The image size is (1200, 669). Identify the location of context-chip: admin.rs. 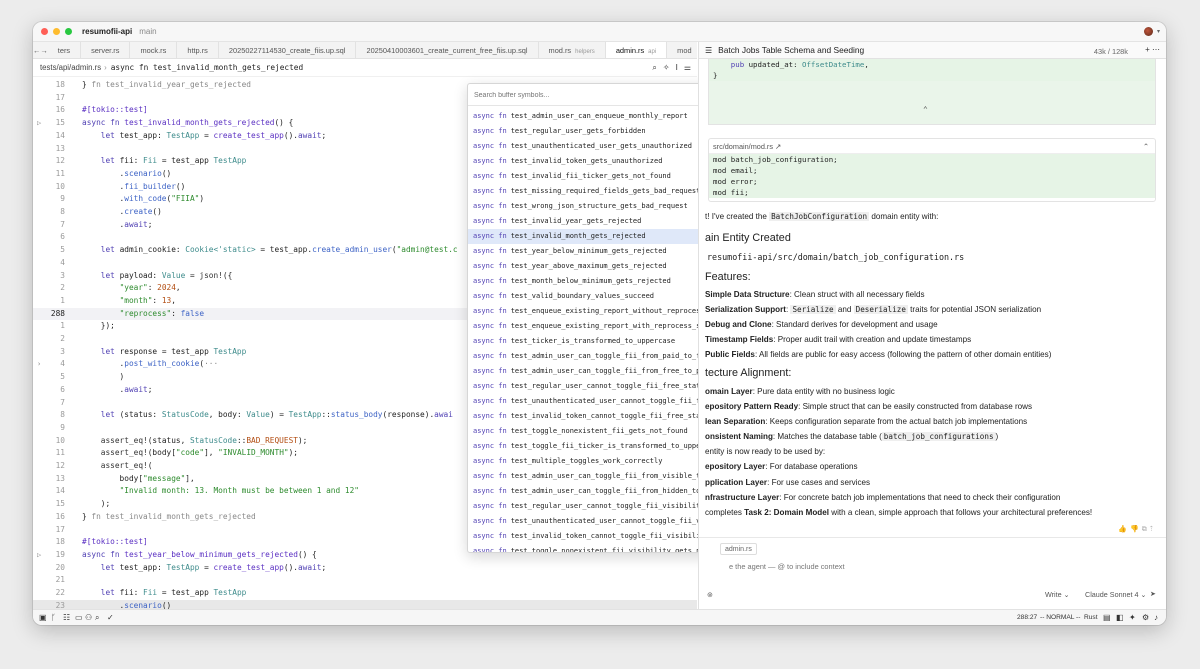
(738, 549).